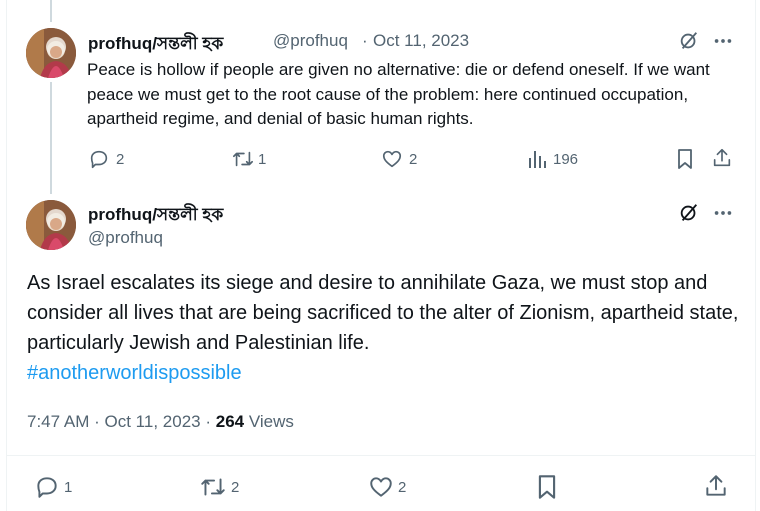 The height and width of the screenshot is (511, 760). I want to click on hashtag-link: #anotherworldispossible, so click(383, 373).